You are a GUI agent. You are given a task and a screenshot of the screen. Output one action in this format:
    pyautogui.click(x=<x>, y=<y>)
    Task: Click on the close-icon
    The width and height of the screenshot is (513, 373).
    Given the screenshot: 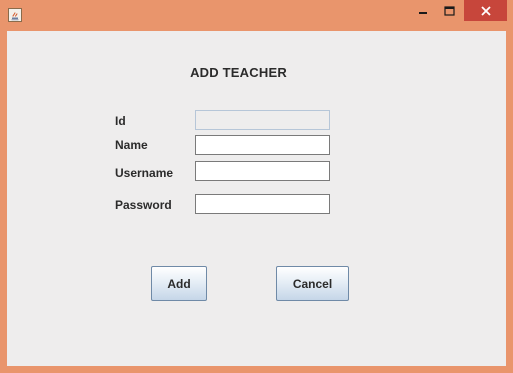 What is the action you would take?
    pyautogui.click(x=485, y=10)
    